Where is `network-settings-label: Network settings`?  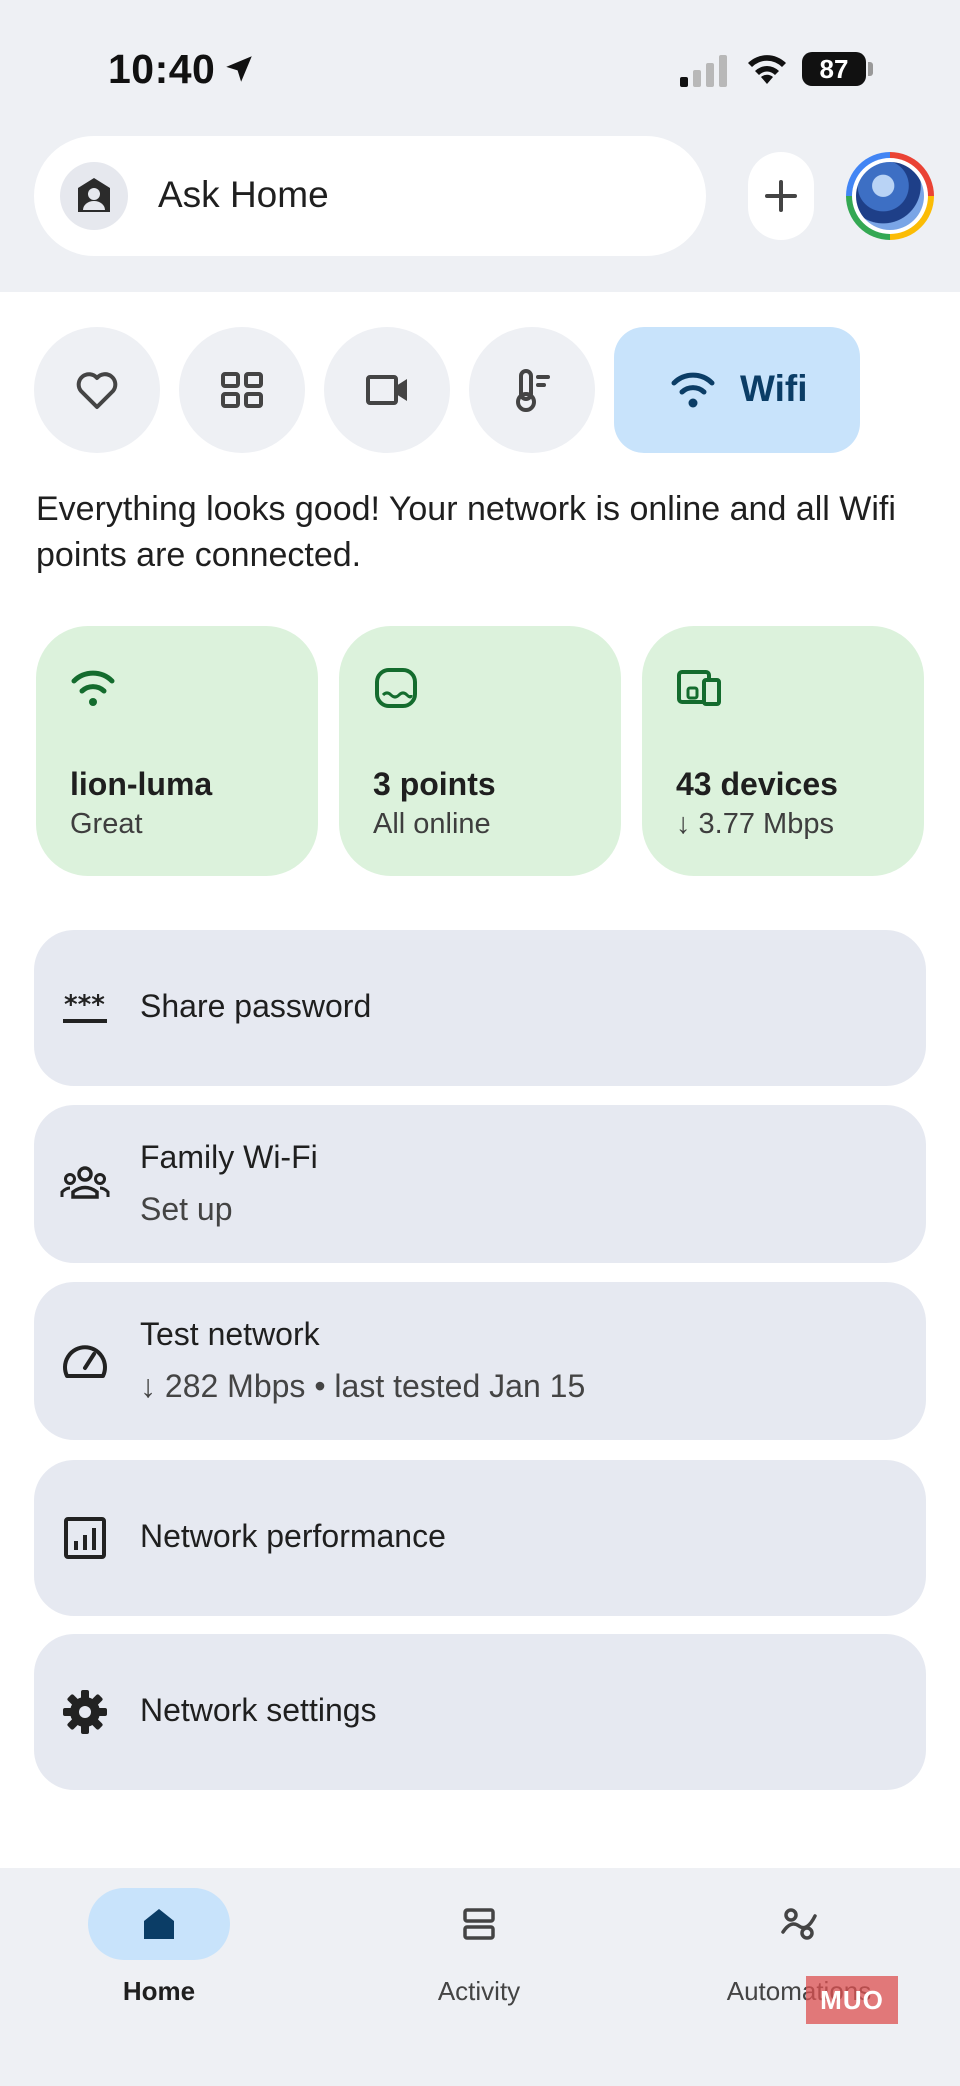 network-settings-label: Network settings is located at coordinates (258, 1710).